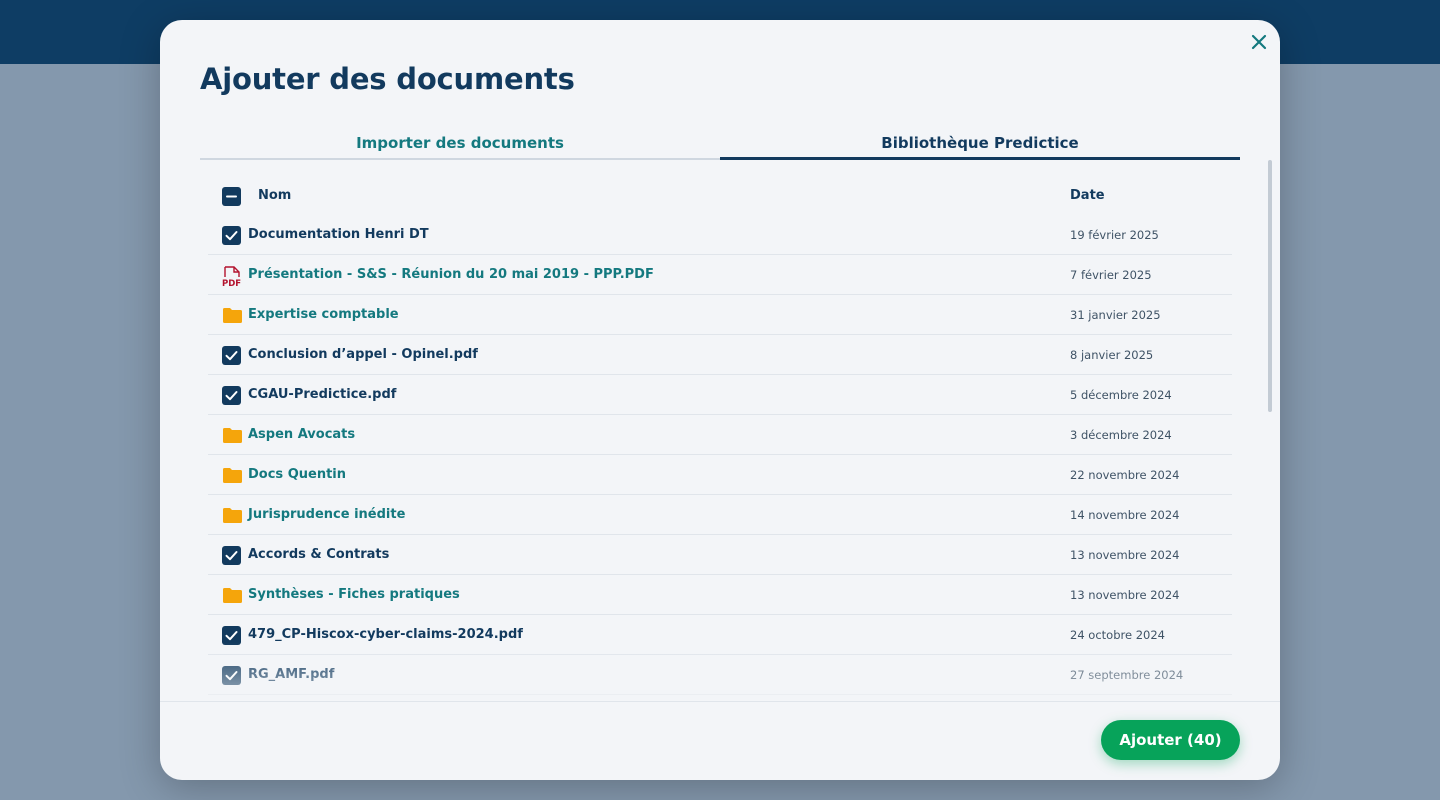  What do you see at coordinates (720, 235) in the screenshot?
I see `table-row: Documentation Henri DT 19 février 2025` at bounding box center [720, 235].